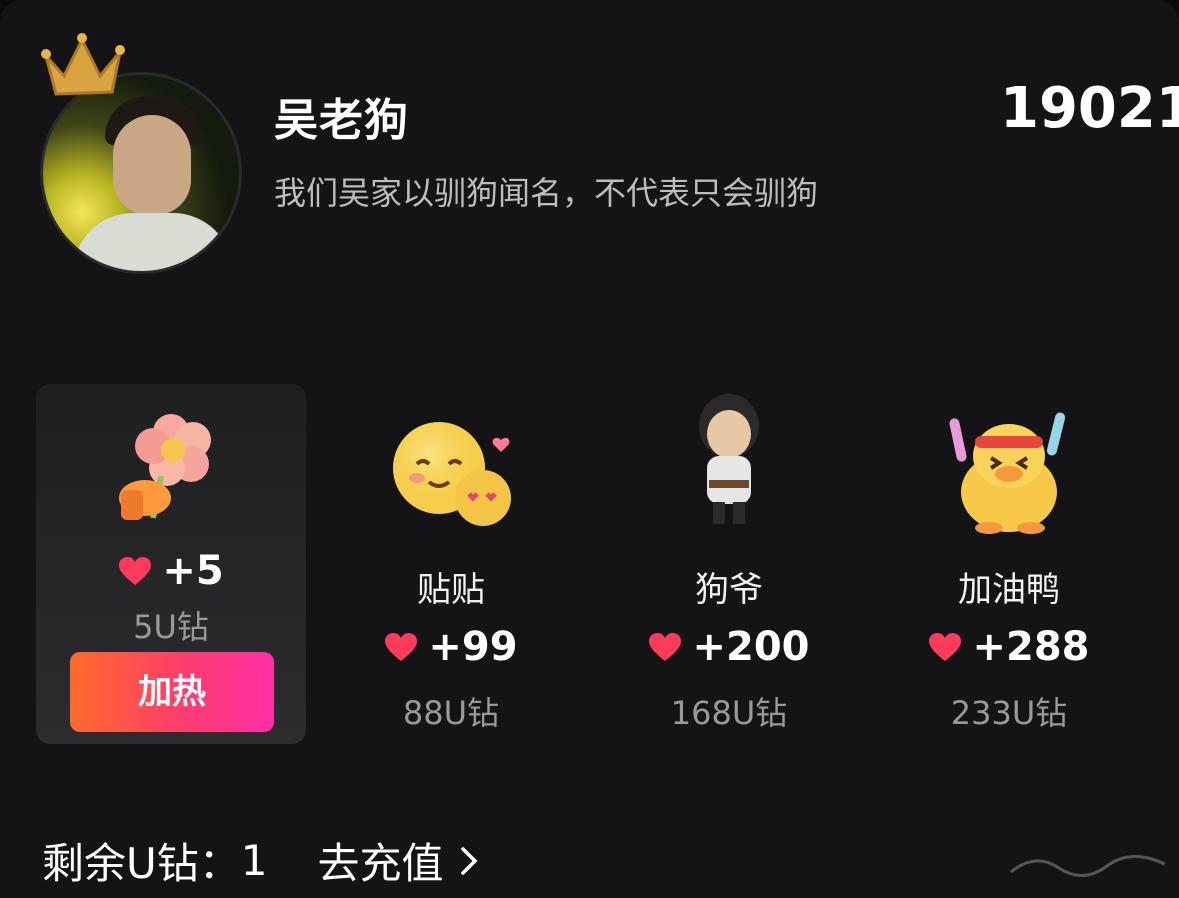 The width and height of the screenshot is (1179, 898). What do you see at coordinates (171, 627) in the screenshot?
I see `gift-cost: 5U钻` at bounding box center [171, 627].